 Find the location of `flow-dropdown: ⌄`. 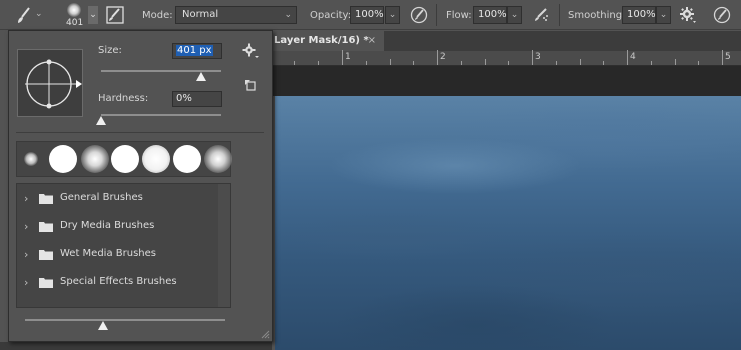

flow-dropdown: ⌄ is located at coordinates (514, 15).